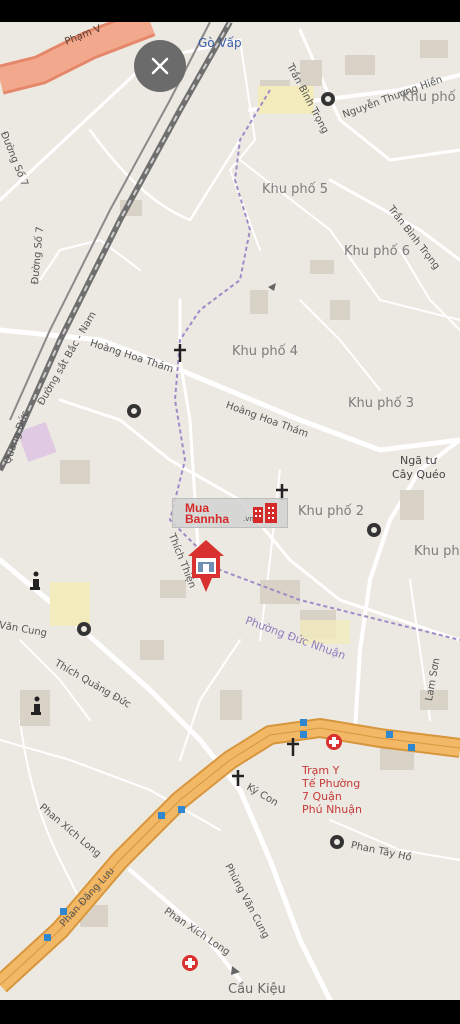 The image size is (460, 1024). What do you see at coordinates (332, 790) in the screenshot?
I see `hospital-label: Trạm Y Tế Phường 7 Quận Phú Nhuận` at bounding box center [332, 790].